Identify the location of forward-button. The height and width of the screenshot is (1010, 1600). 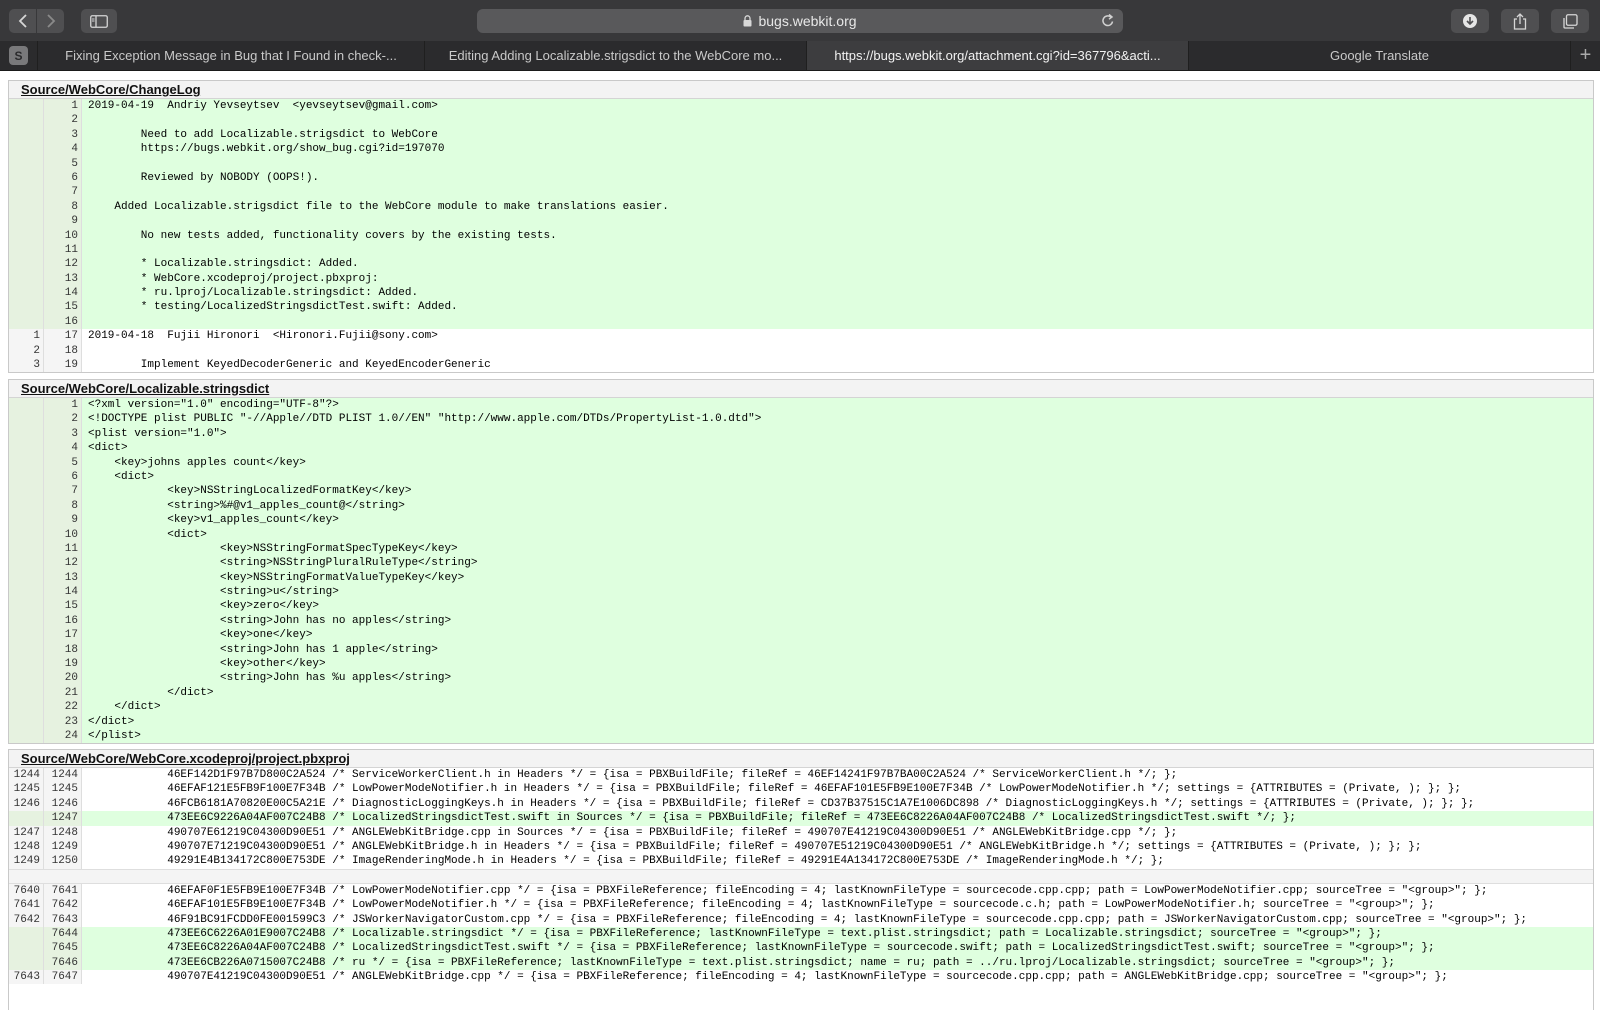
(50, 21).